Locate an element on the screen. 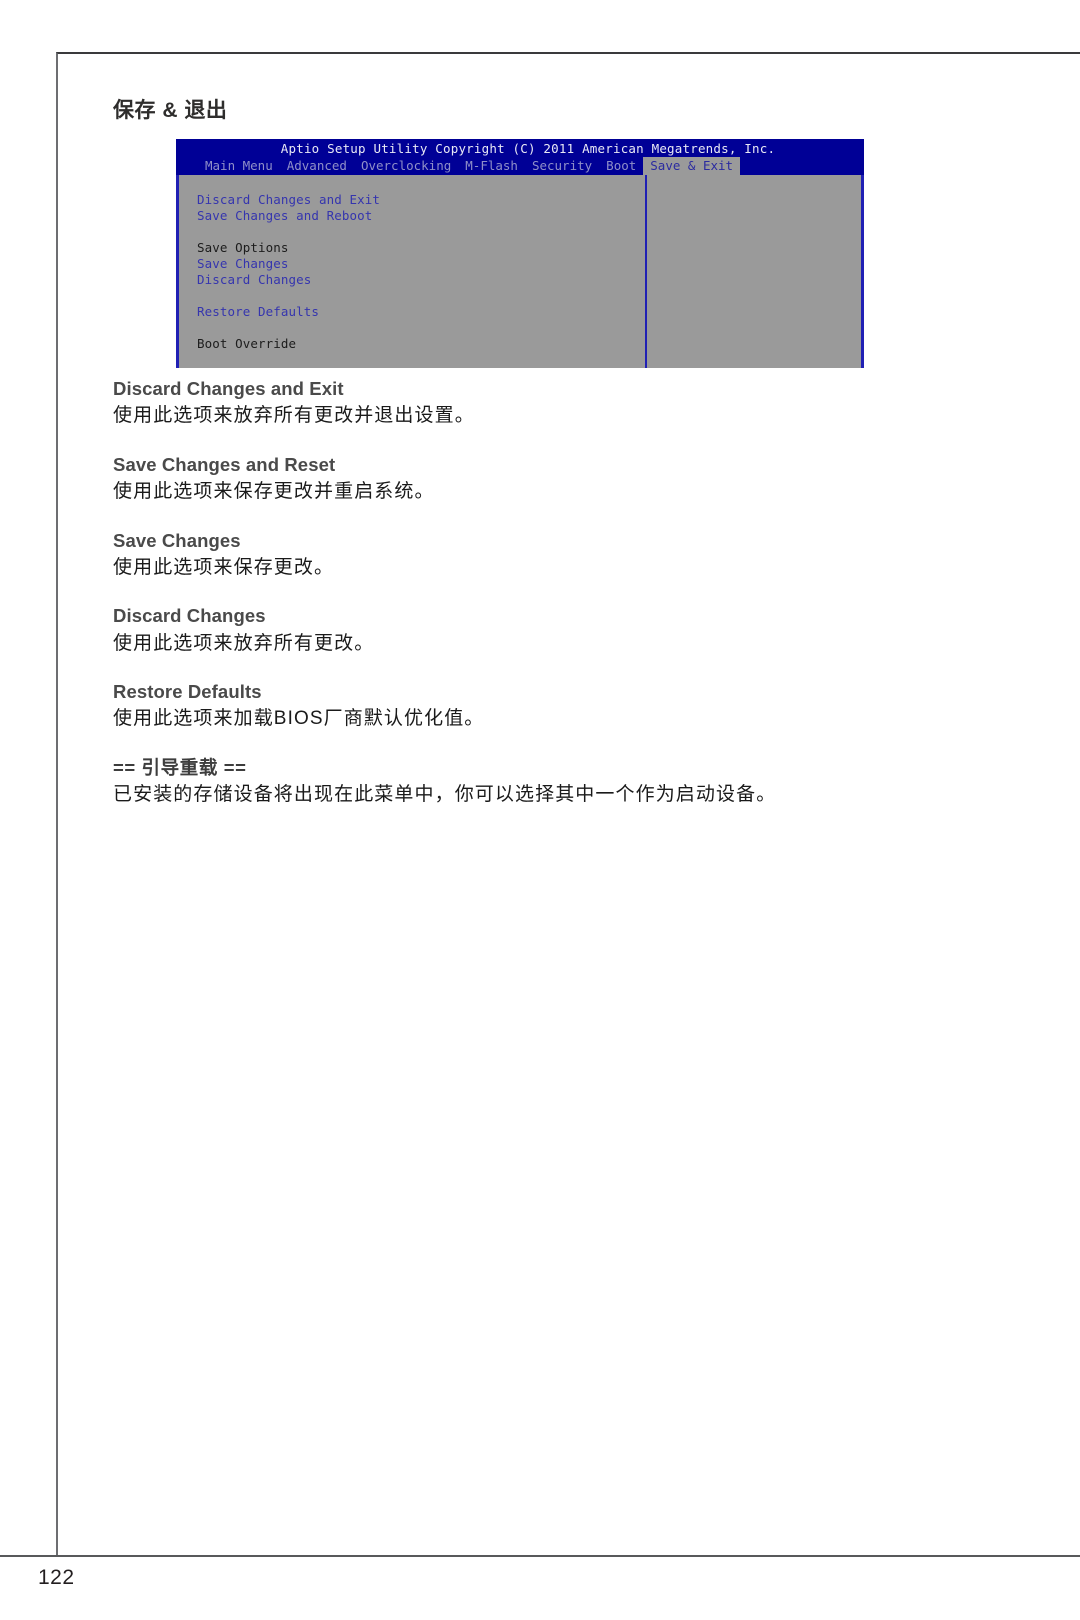 The image size is (1080, 1620). bios-menu-item-save-options: Save Options is located at coordinates (243, 247).